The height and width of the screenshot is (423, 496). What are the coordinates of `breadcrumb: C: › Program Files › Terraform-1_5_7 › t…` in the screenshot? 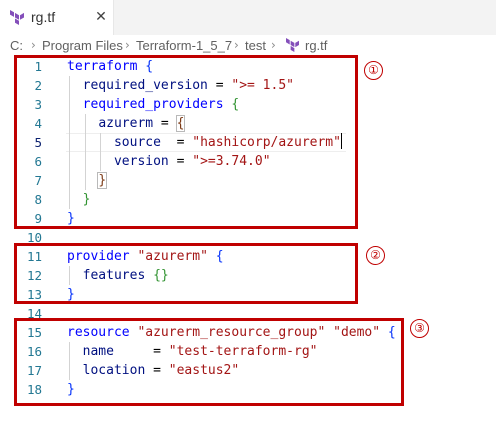 It's located at (248, 46).